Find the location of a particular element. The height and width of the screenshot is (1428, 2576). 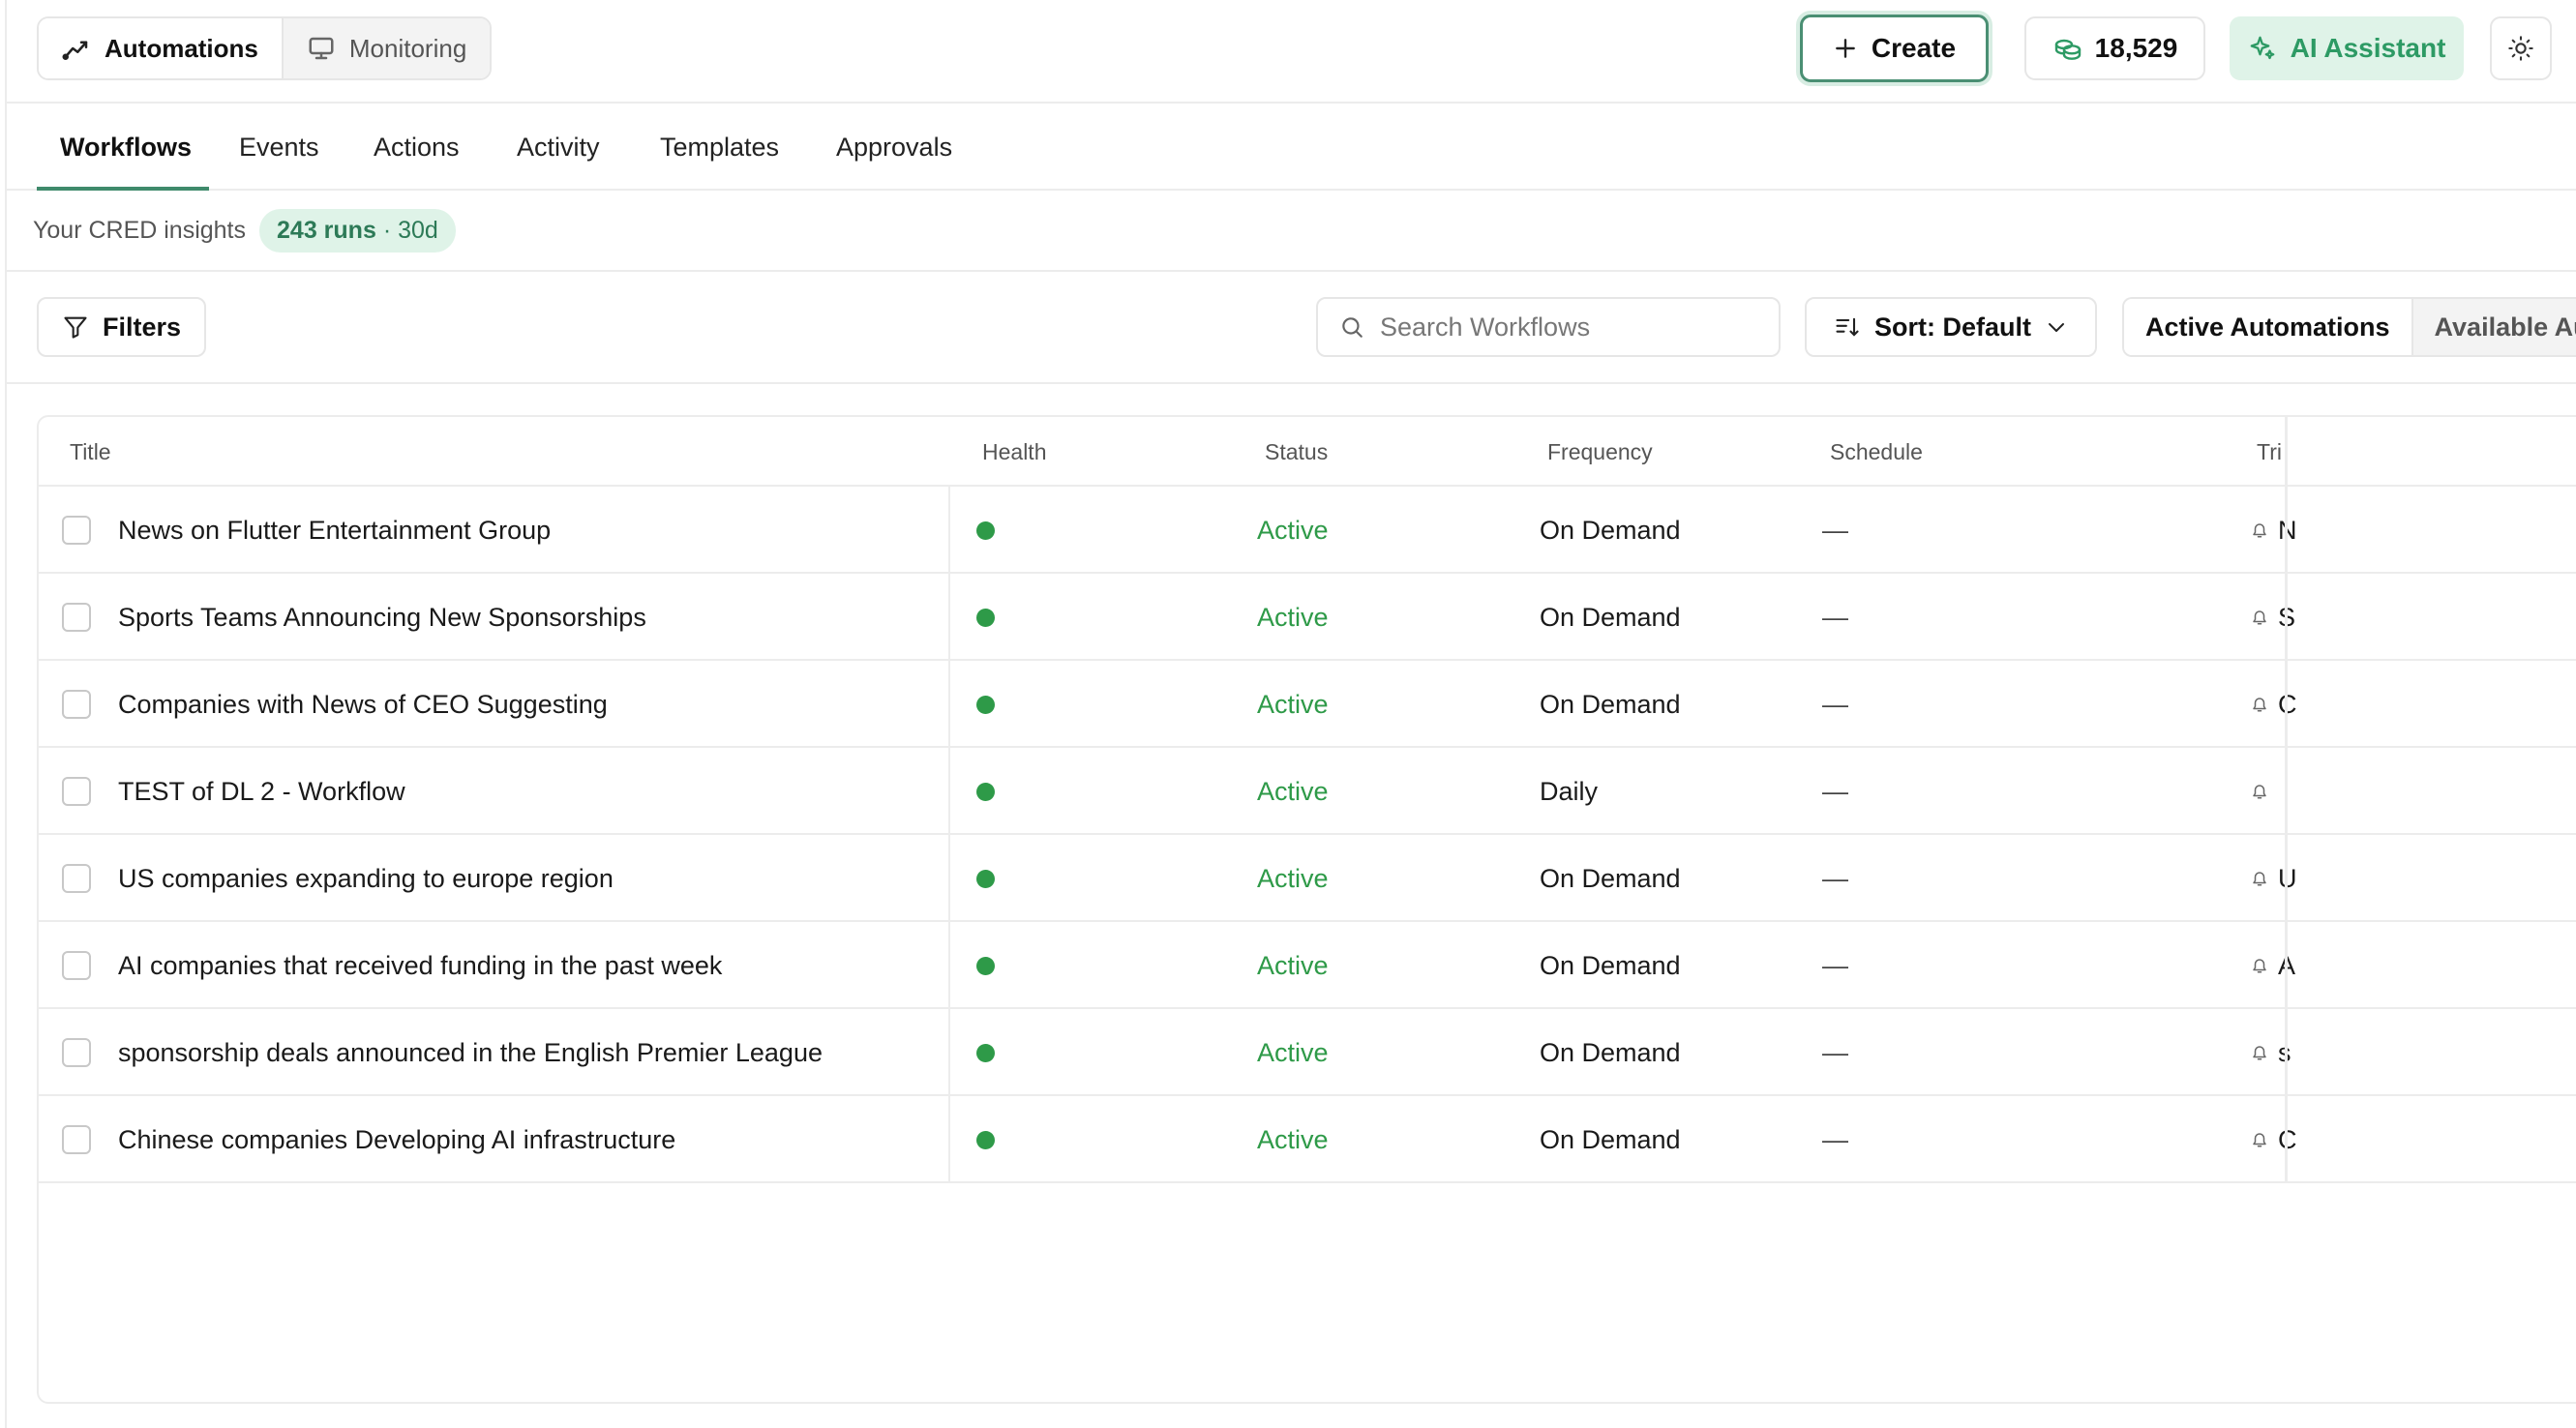

column-frequency: Frequency is located at coordinates (1600, 452).